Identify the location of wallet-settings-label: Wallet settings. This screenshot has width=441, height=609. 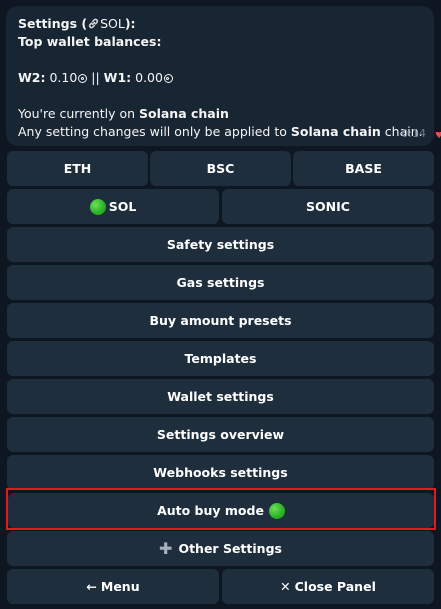
(220, 396).